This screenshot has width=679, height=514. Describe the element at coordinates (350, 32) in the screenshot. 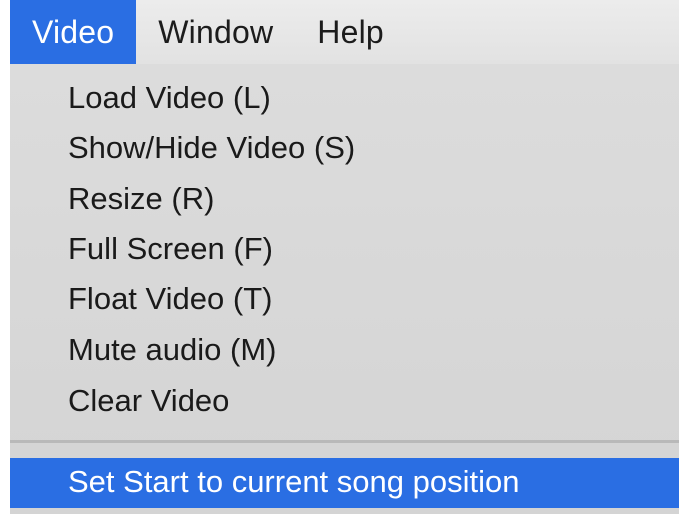

I see `menu-help: Help` at that location.